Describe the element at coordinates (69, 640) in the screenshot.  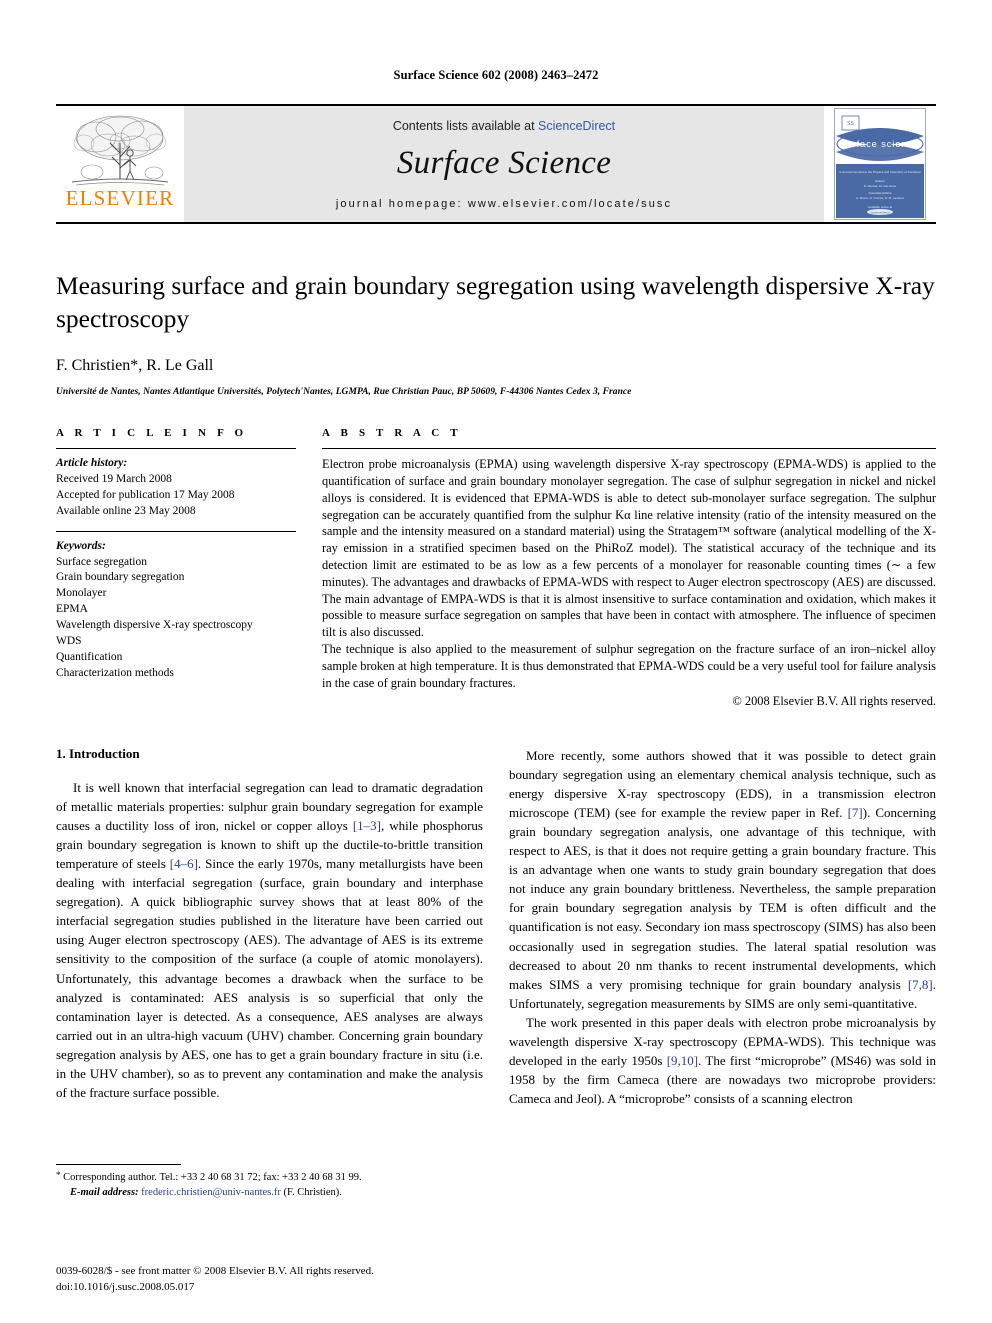
I see `keyword-item: WDS` at that location.